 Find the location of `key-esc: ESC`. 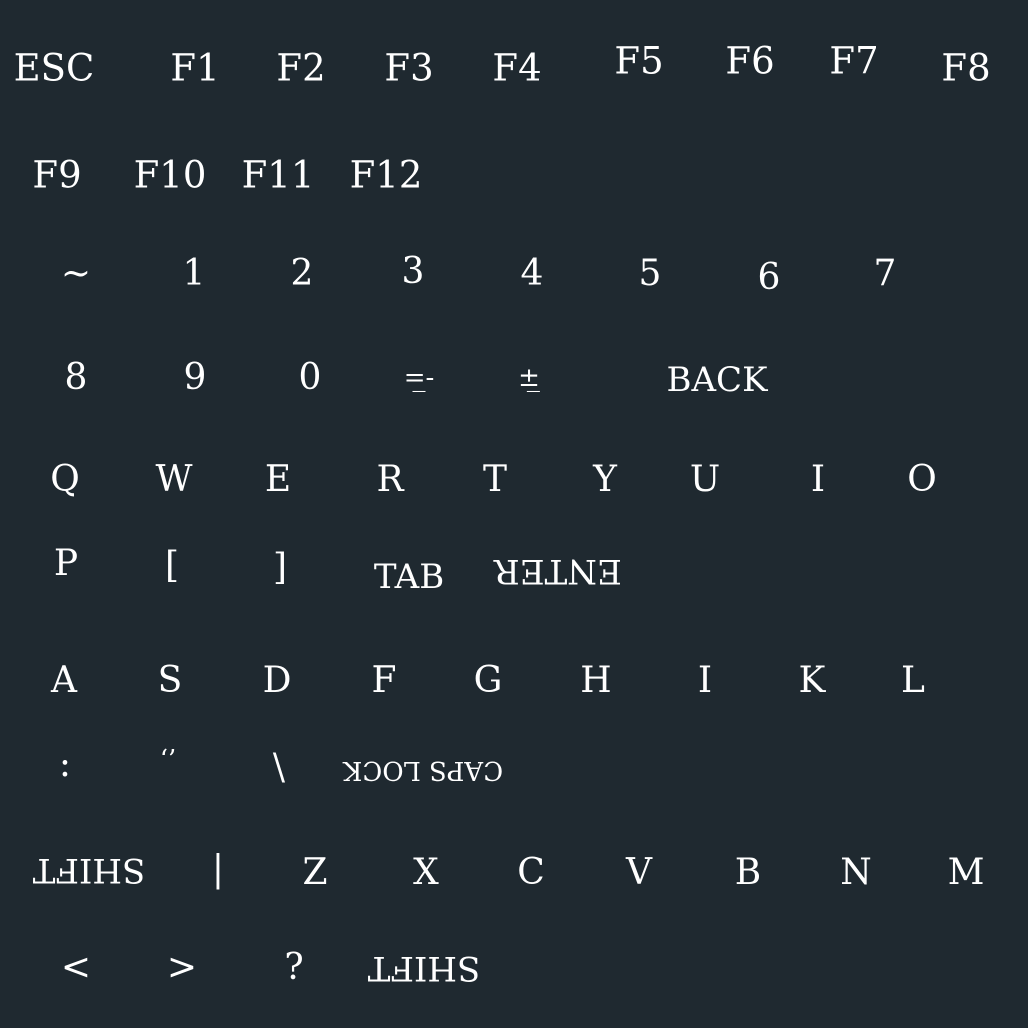

key-esc: ESC is located at coordinates (54, 68).